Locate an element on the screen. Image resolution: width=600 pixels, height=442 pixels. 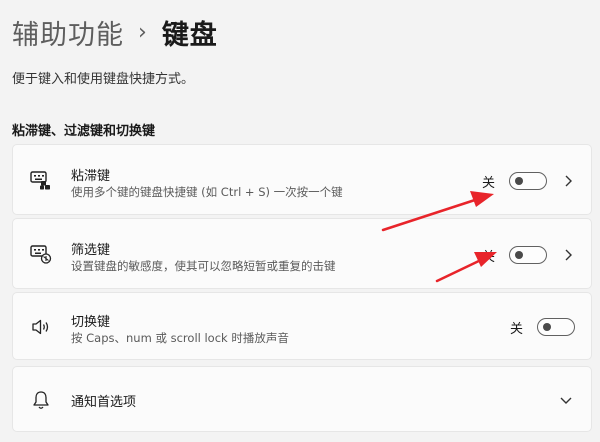
filter-keys-title: 筛选键 is located at coordinates (91, 250).